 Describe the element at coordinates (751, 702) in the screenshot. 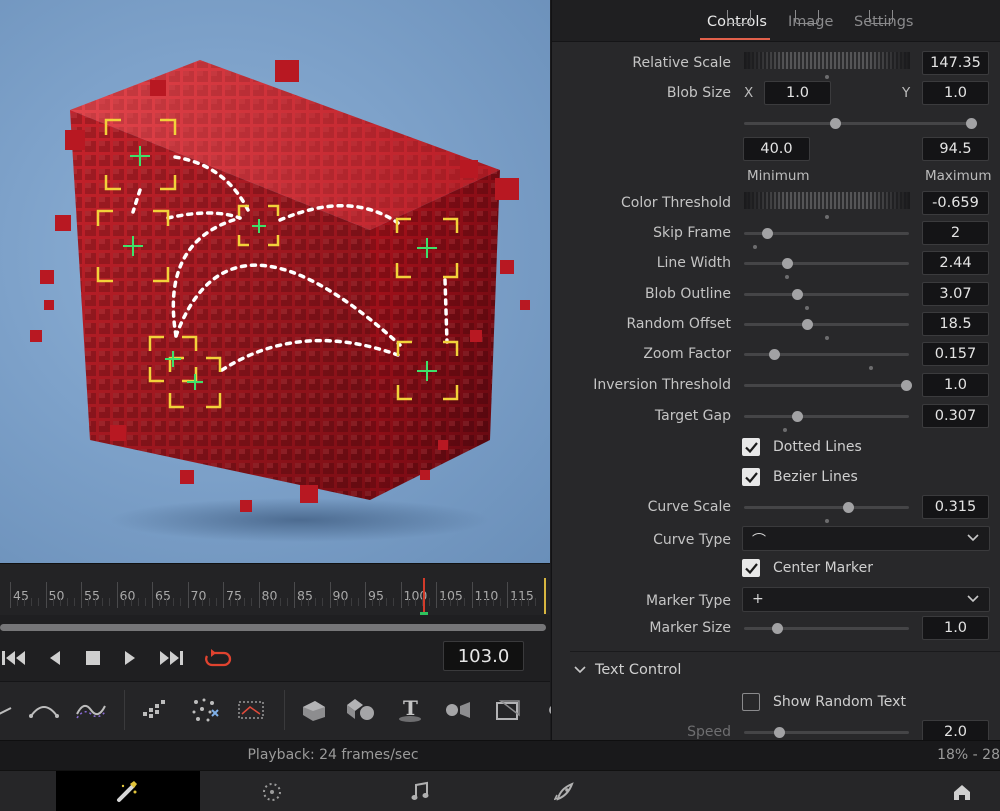

I see `show-random-text-checkbox` at that location.